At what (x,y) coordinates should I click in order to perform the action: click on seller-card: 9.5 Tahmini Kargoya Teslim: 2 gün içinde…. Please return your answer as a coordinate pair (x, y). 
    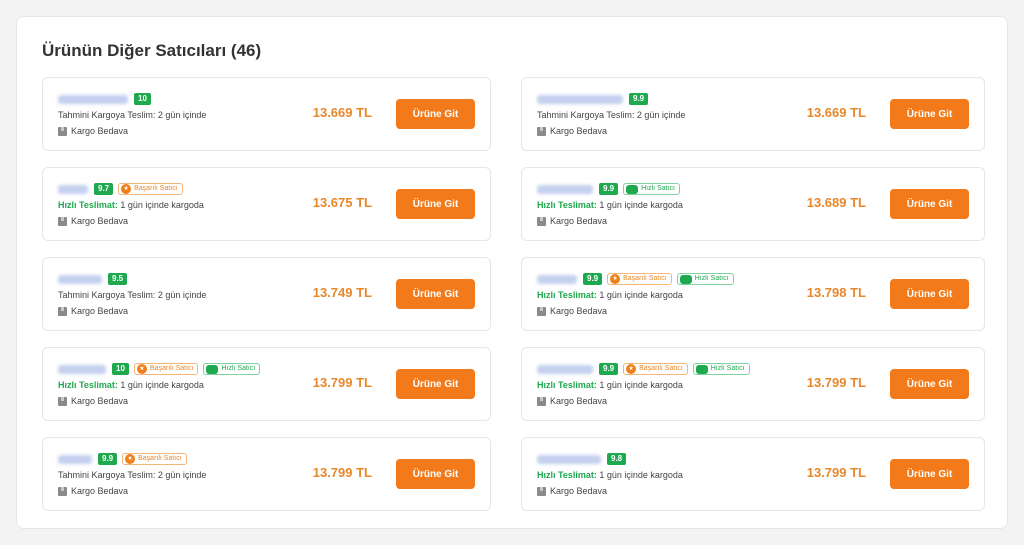
    Looking at the image, I should click on (266, 294).